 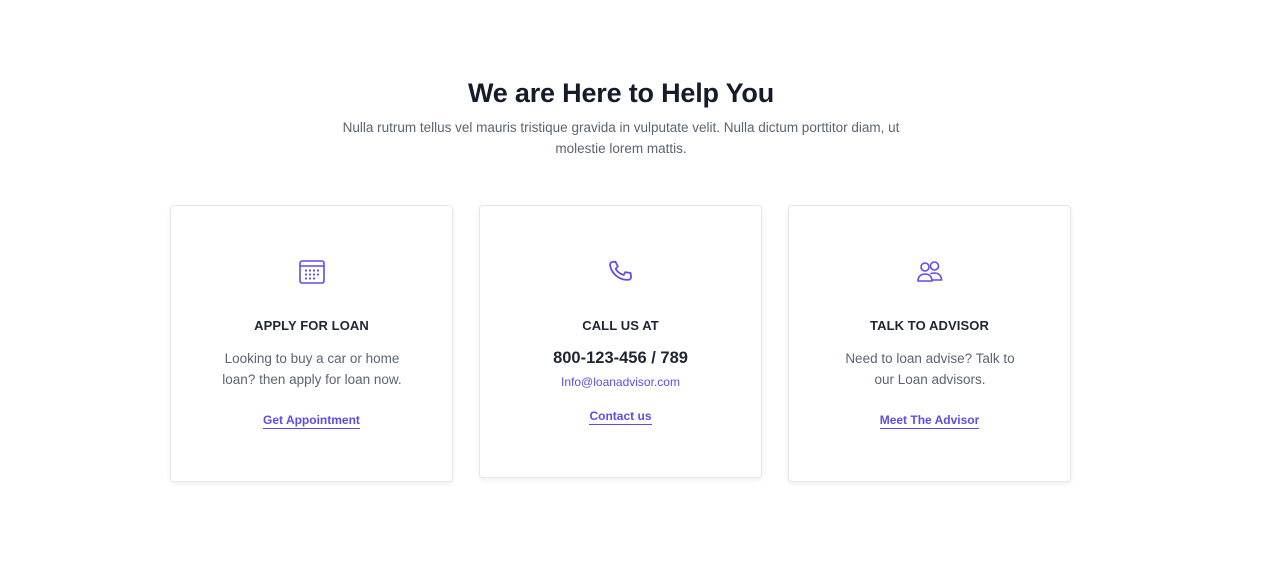 I want to click on get-appointment-link: Get Appointment, so click(x=311, y=421).